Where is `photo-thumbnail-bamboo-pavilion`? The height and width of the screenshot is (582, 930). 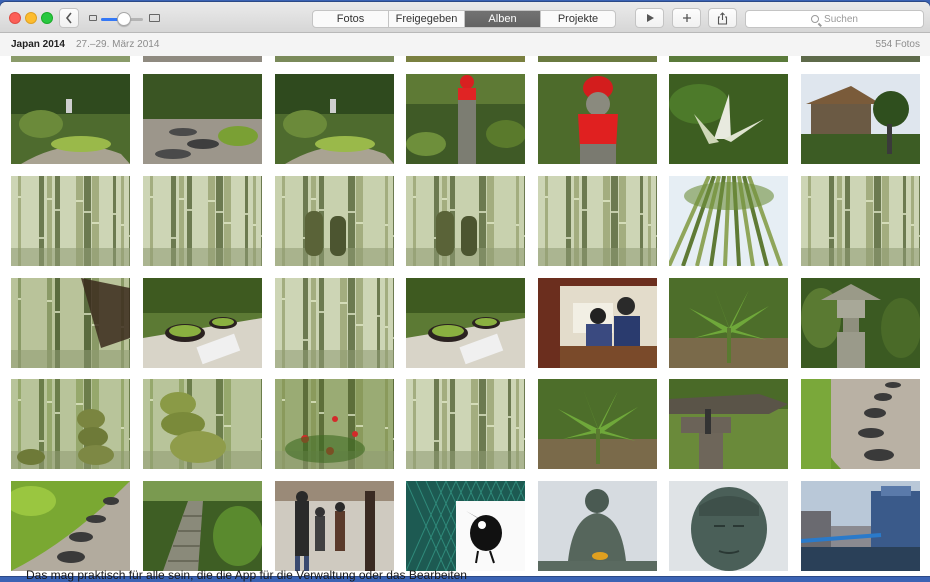 photo-thumbnail-bamboo-pavilion is located at coordinates (70, 323).